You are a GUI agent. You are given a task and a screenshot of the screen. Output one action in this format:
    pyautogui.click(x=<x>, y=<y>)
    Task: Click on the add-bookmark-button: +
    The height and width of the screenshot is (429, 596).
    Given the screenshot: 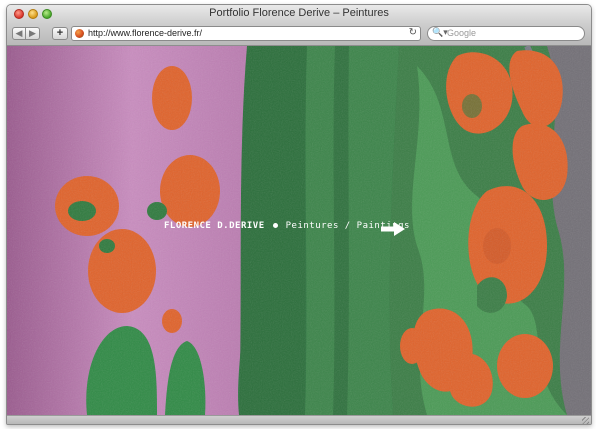 What is the action you would take?
    pyautogui.click(x=60, y=33)
    